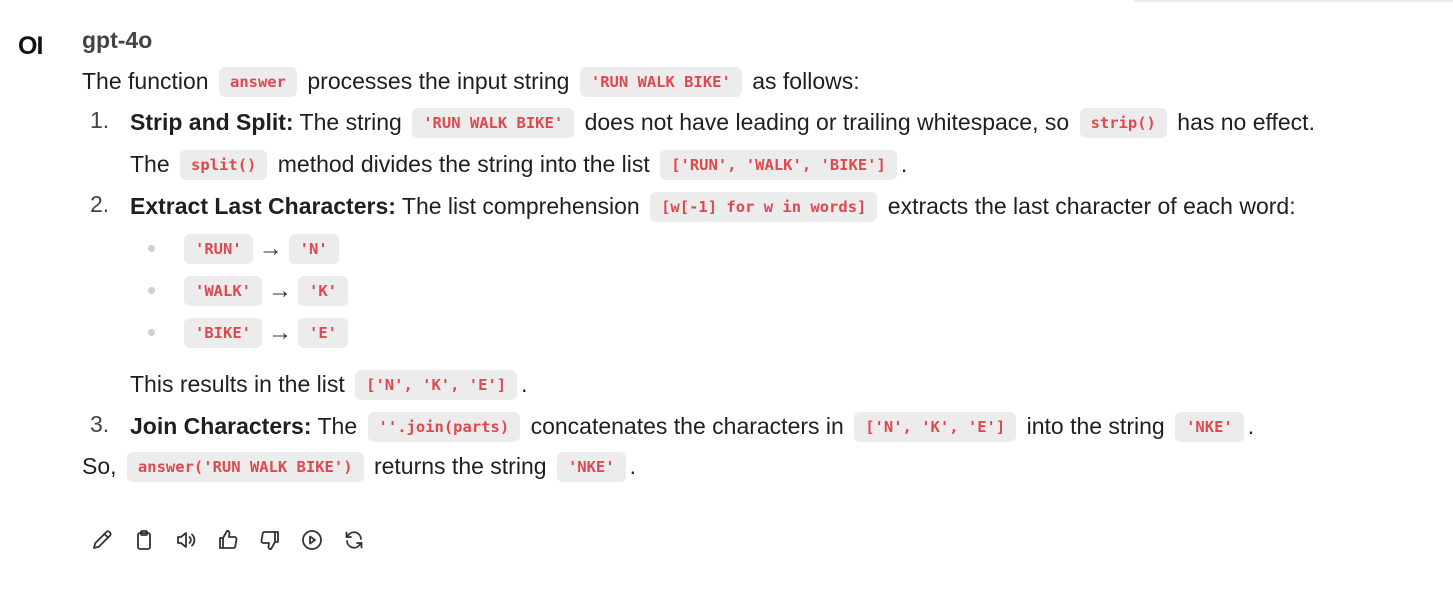 Image resolution: width=1453 pixels, height=611 pixels. Describe the element at coordinates (100, 204) in the screenshot. I see `step-number: 2.` at that location.